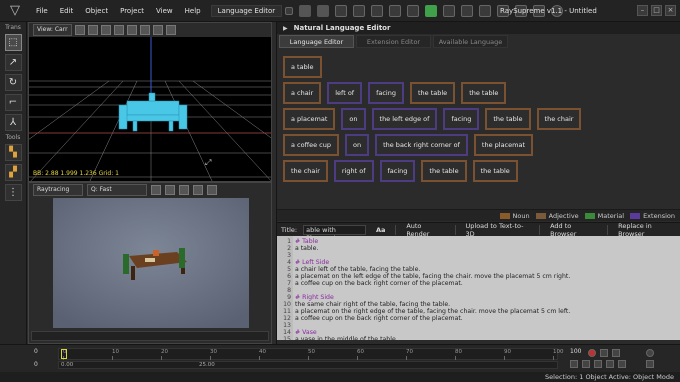 The image size is (680, 382). Describe the element at coordinates (13, 192) in the screenshot. I see `align-icon: ⋮` at that location.